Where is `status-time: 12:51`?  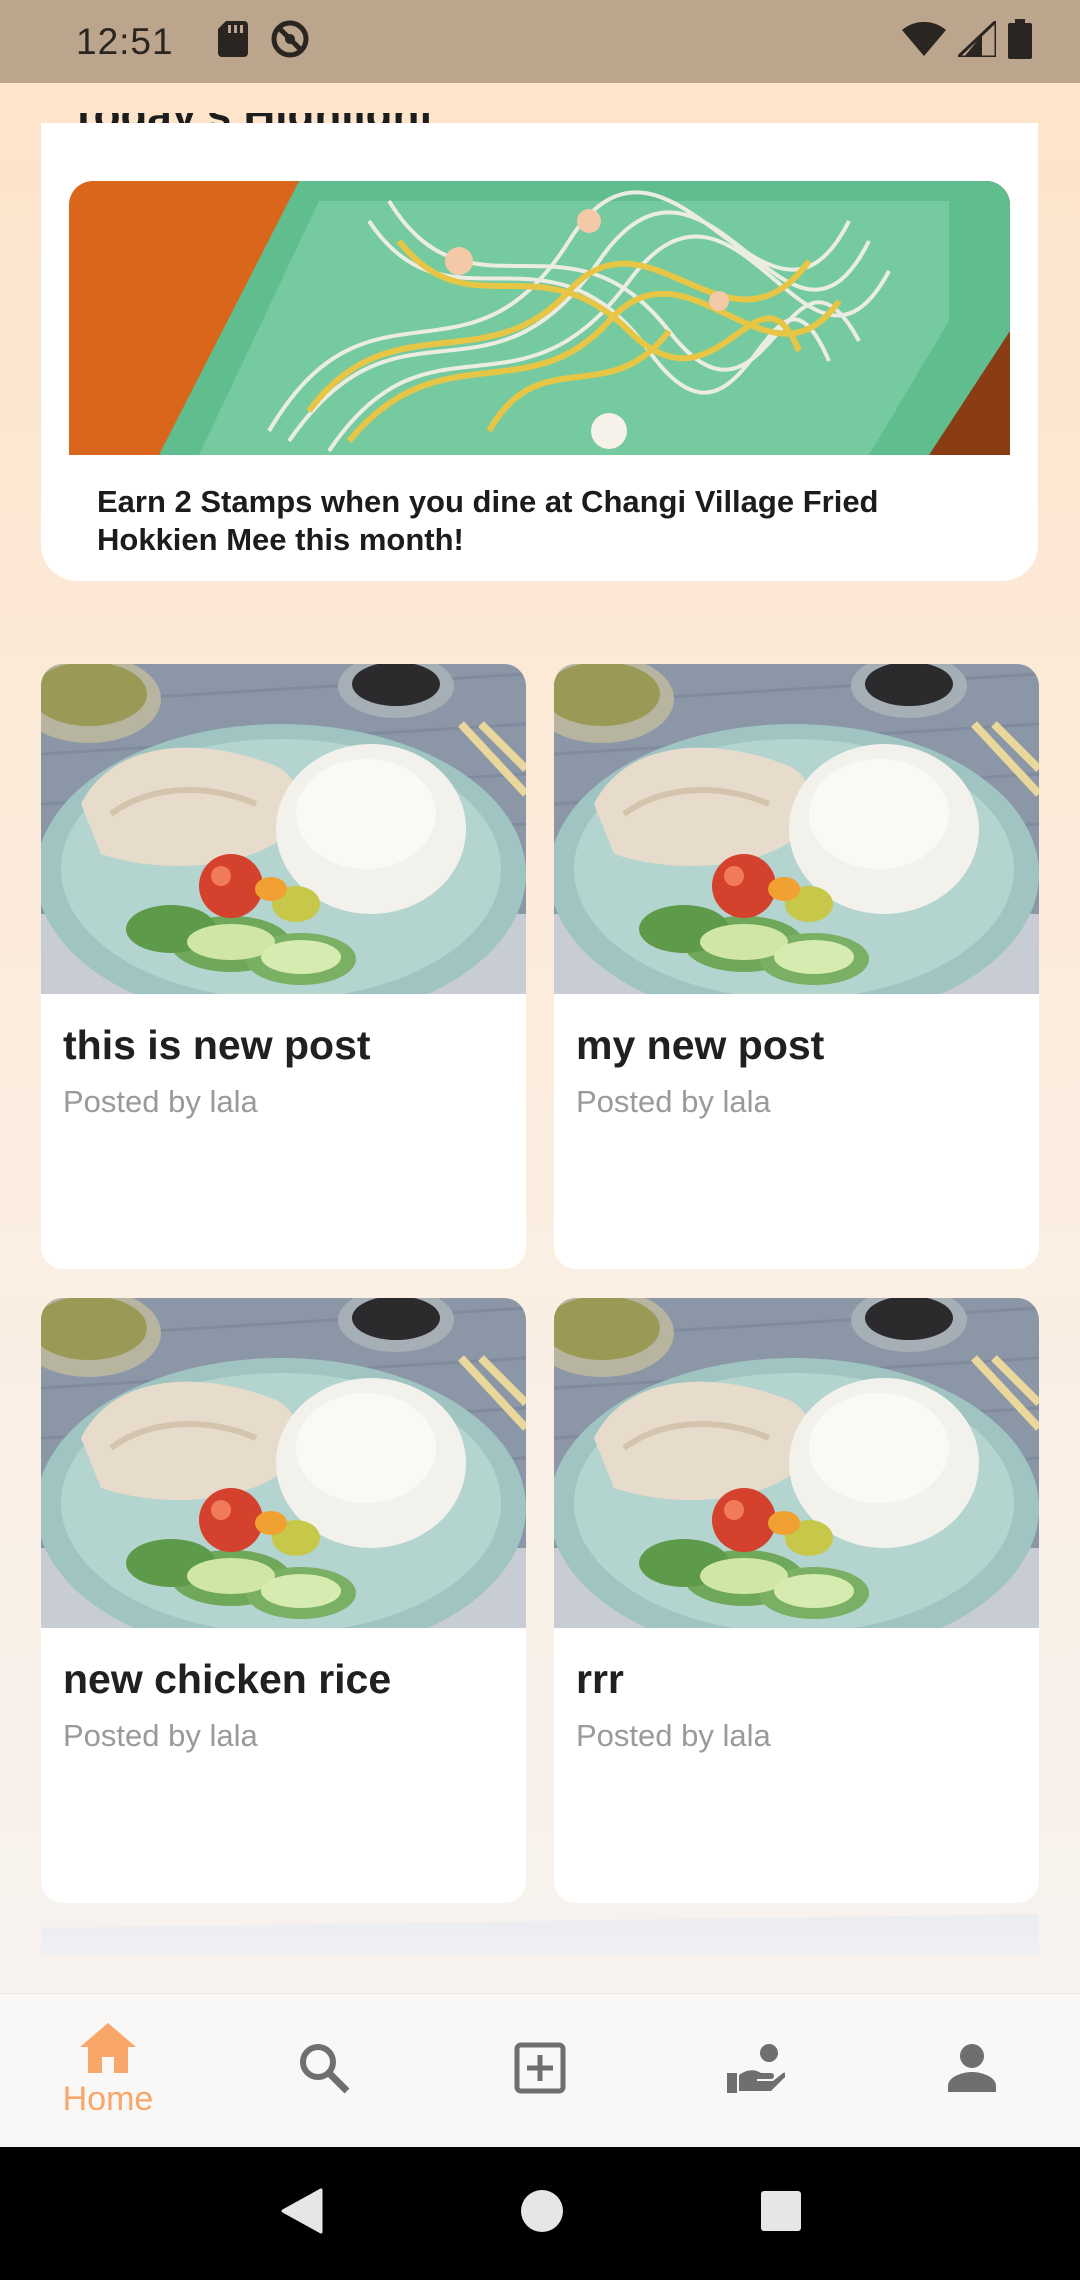
status-time: 12:51 is located at coordinates (125, 41).